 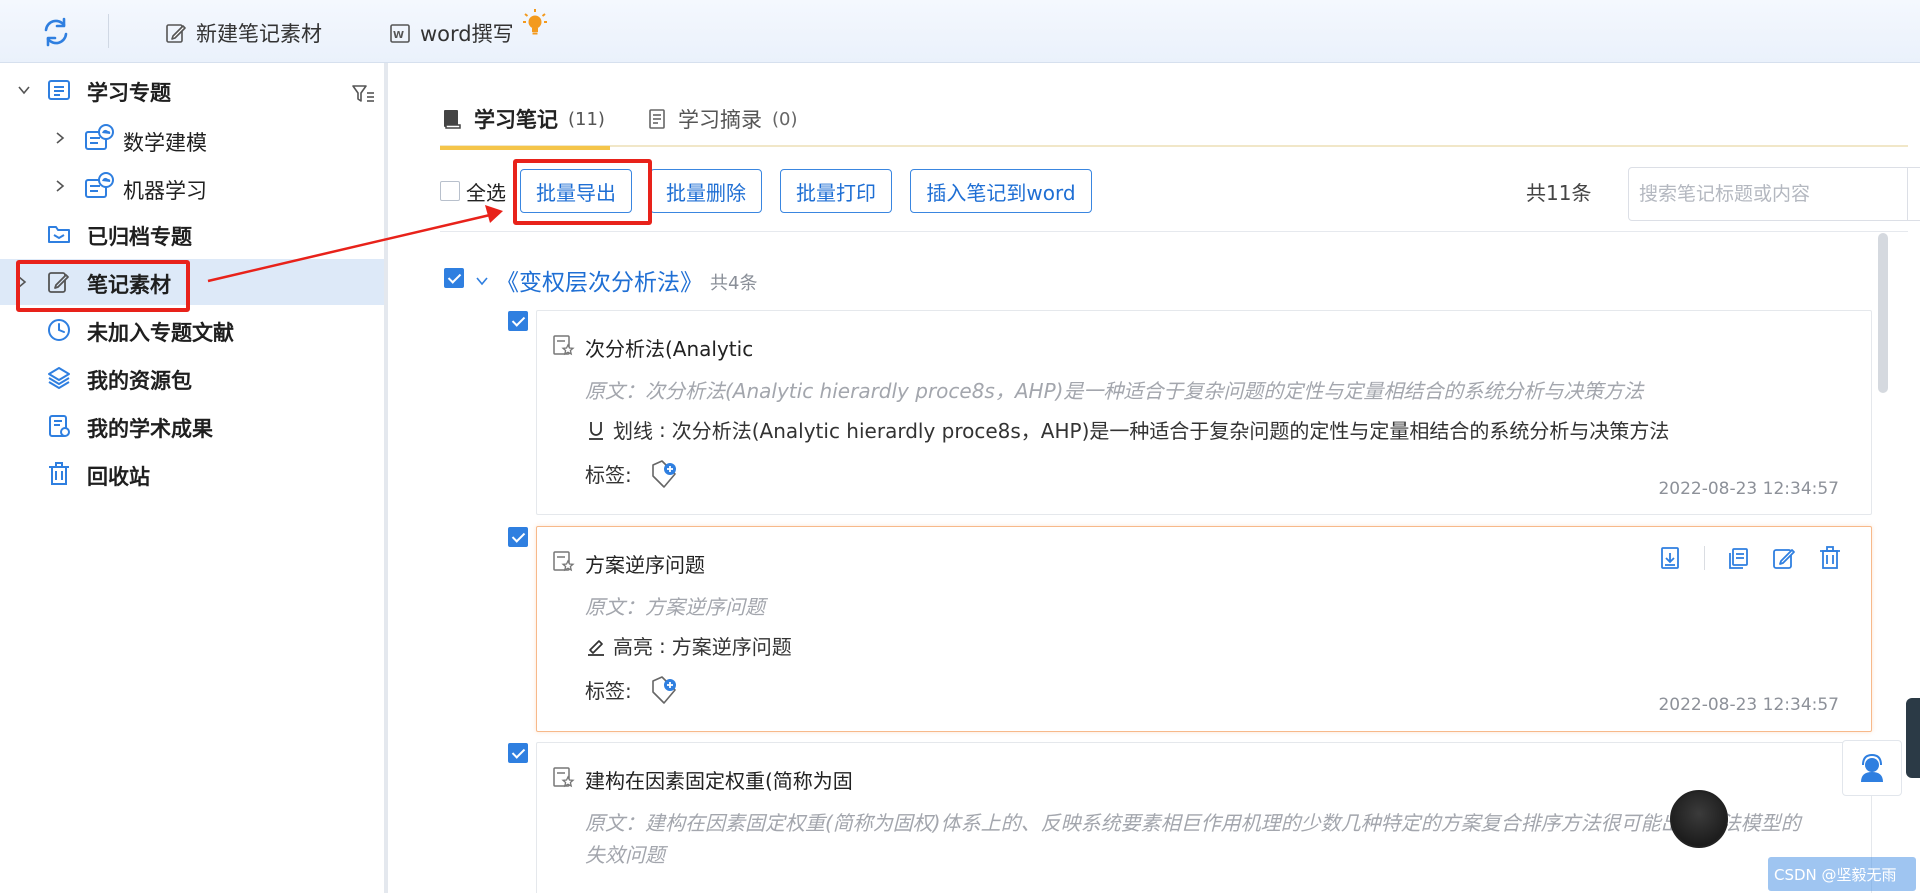 What do you see at coordinates (192, 90) in the screenshot?
I see `sidebar-item-study-topics: 学习专题` at bounding box center [192, 90].